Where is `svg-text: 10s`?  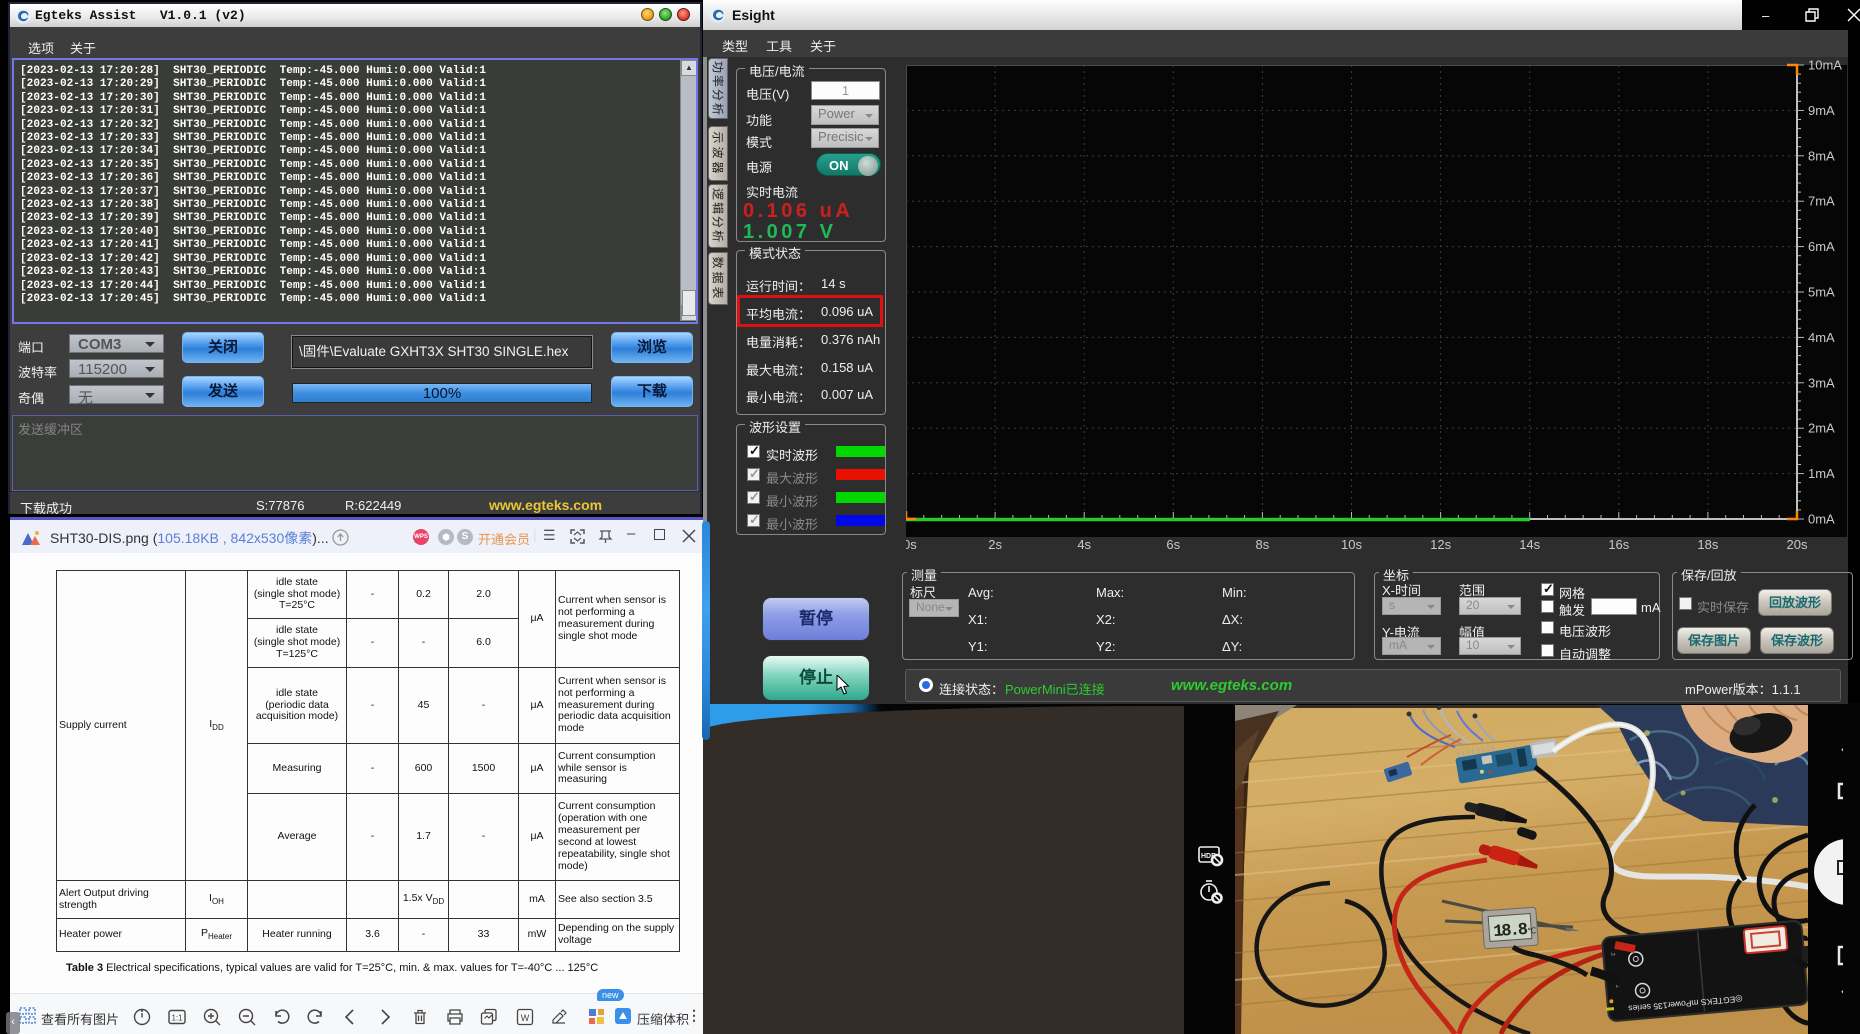
svg-text: 10s is located at coordinates (1351, 544).